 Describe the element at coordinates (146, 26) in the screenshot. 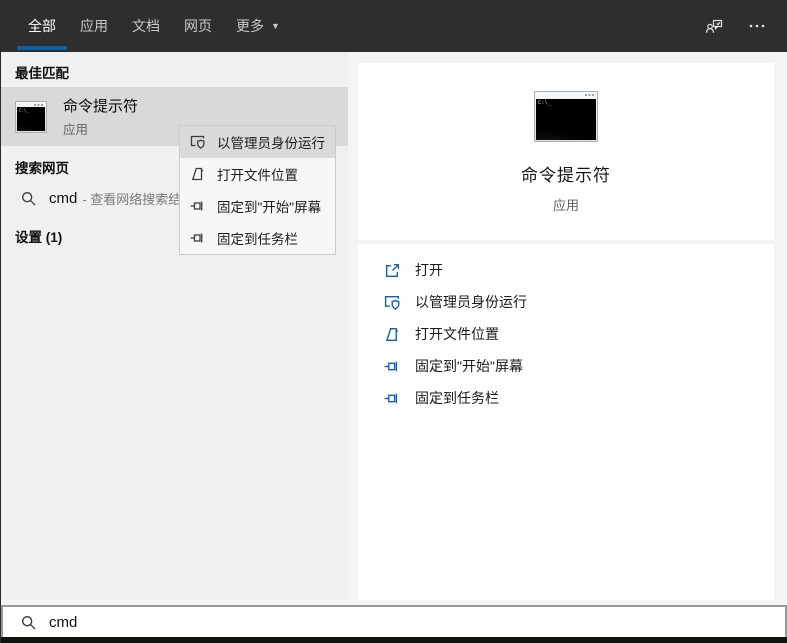

I see `tab-documents: 文档` at that location.